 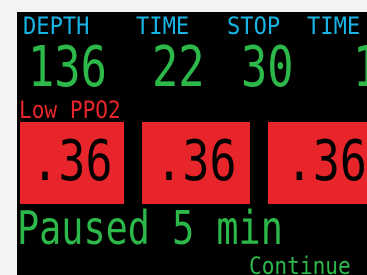 I want to click on ppo2-sensor-3-value: .36, so click(x=326, y=161).